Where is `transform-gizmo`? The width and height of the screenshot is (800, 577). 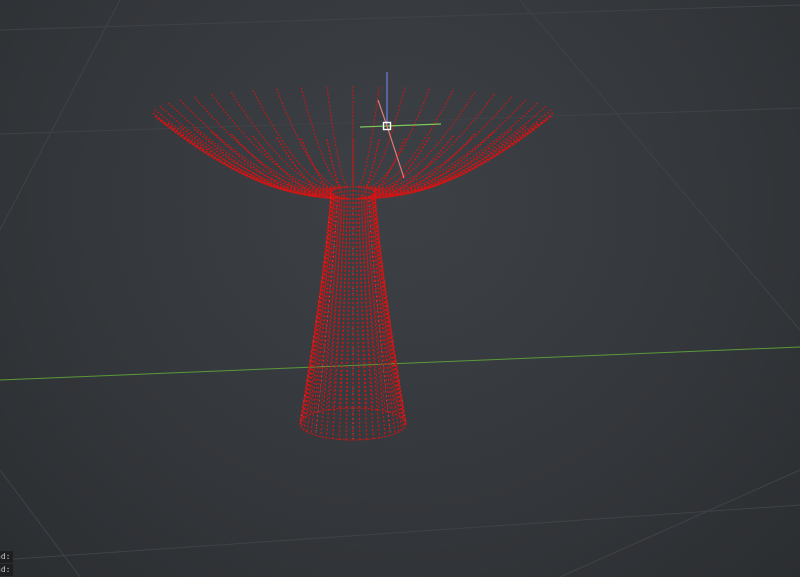
transform-gizmo is located at coordinates (400, 125).